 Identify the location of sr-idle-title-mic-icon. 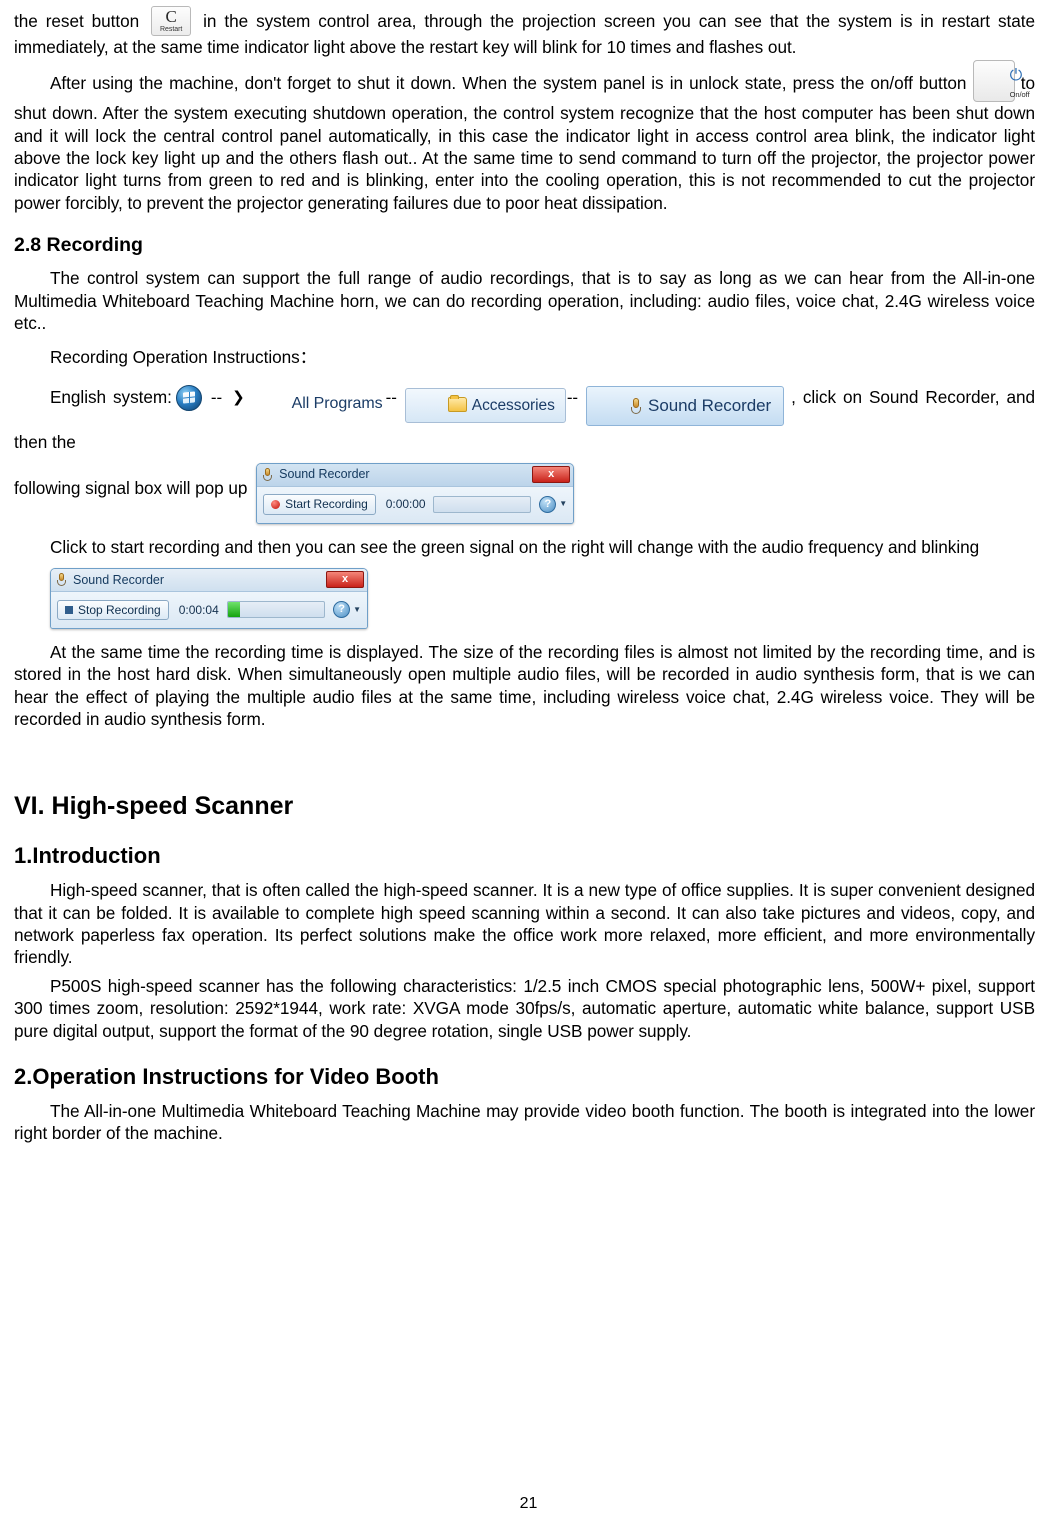
(268, 475).